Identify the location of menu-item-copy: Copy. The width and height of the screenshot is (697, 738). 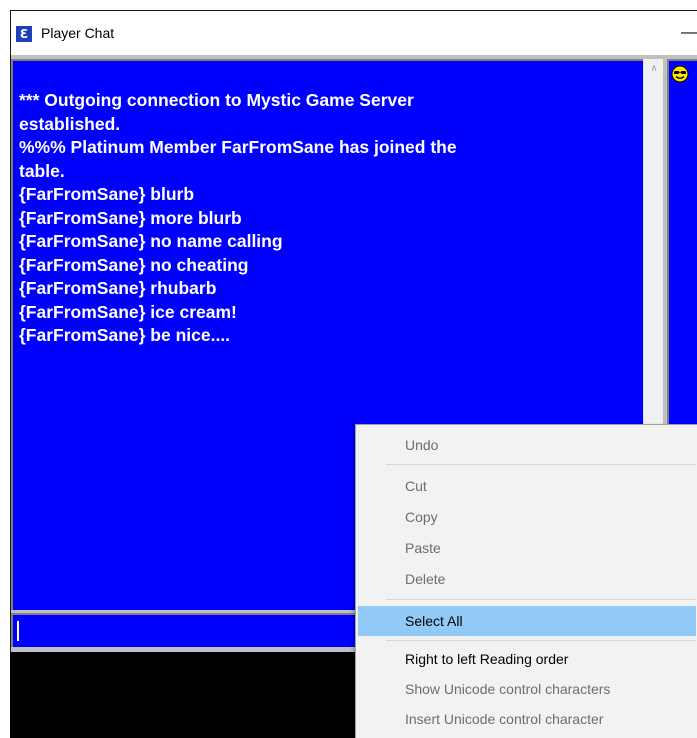
(527, 517).